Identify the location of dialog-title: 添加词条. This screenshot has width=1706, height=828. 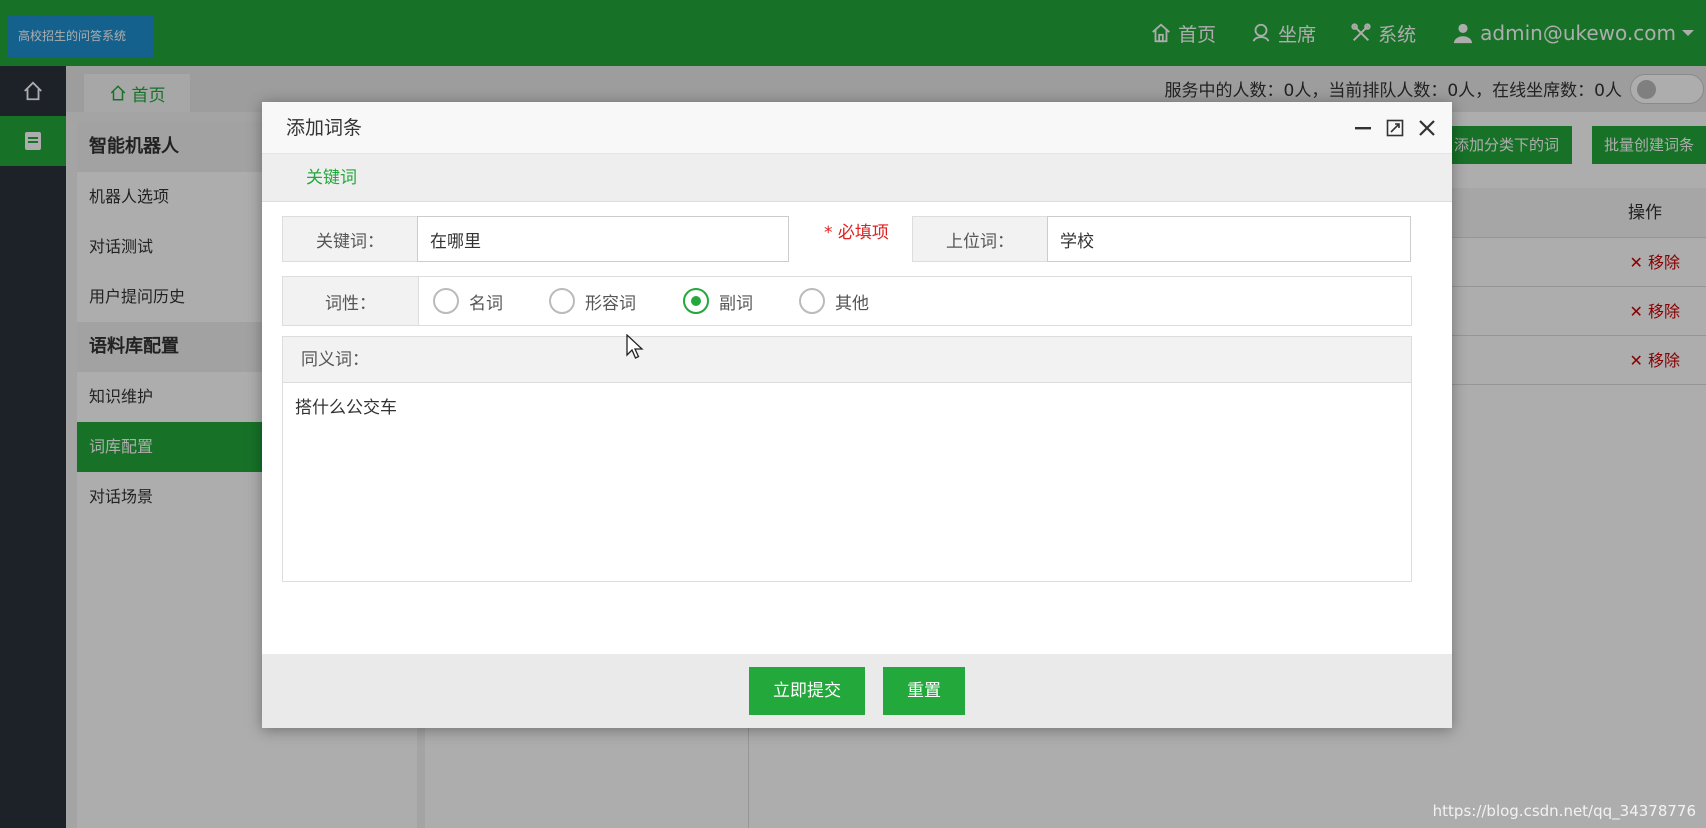
(324, 128).